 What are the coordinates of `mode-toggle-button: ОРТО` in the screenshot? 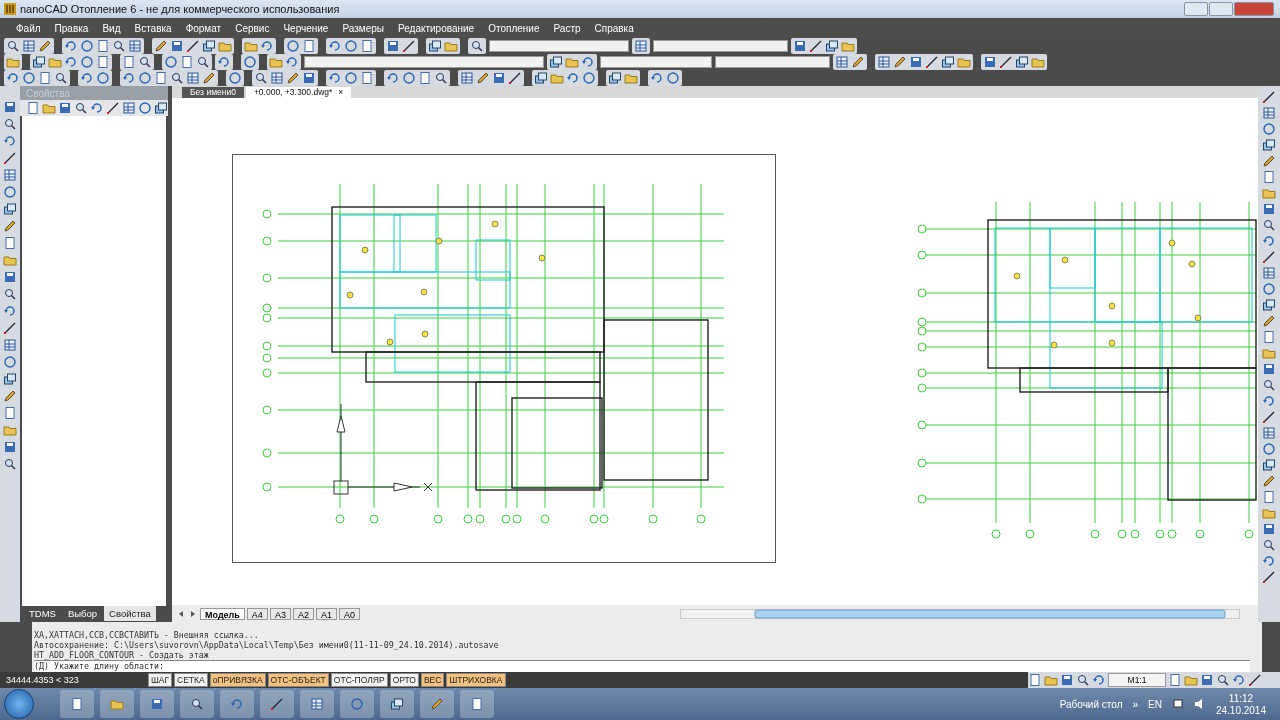 It's located at (404, 680).